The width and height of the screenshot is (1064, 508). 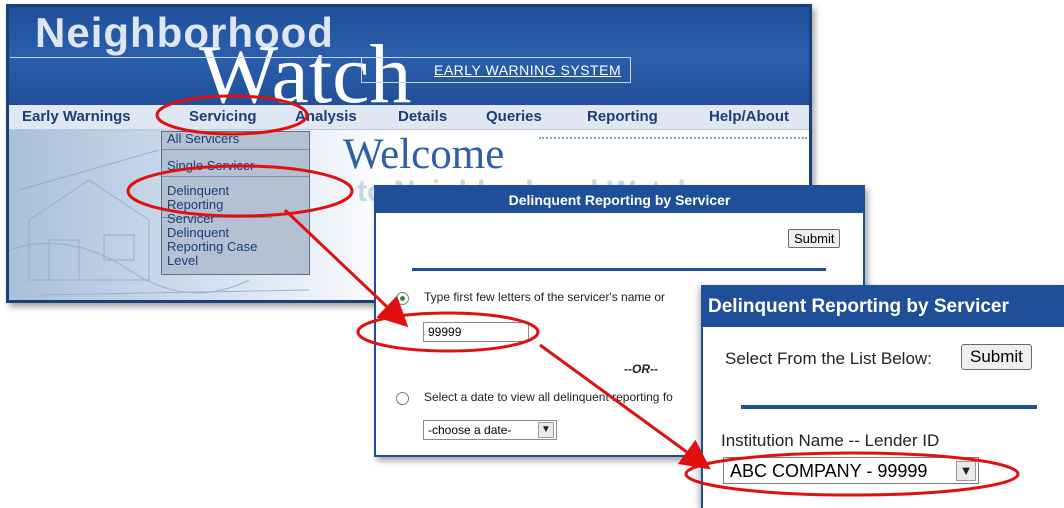 I want to click on menu-servicing: Servicing, so click(x=223, y=116).